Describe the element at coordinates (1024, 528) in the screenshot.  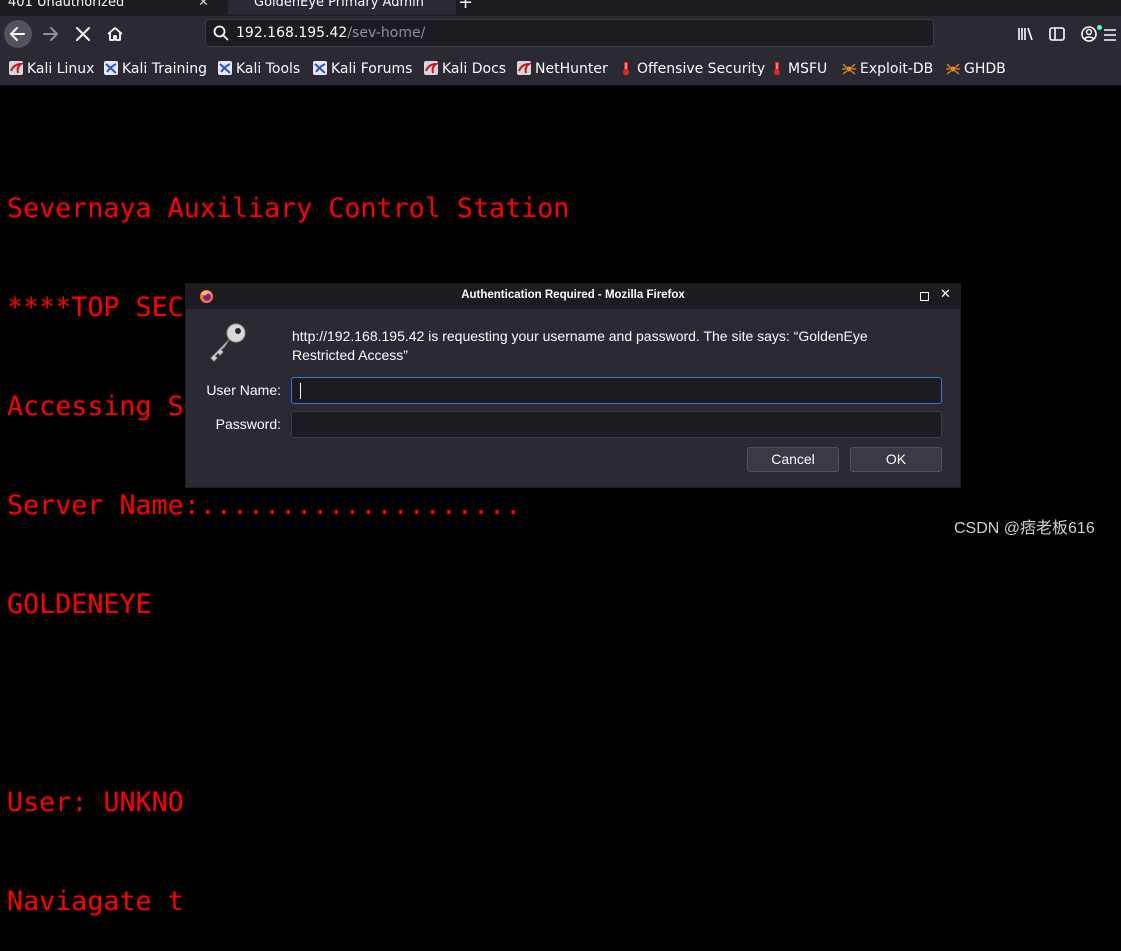
I see `watermark: CSDN @痞老板616` at that location.